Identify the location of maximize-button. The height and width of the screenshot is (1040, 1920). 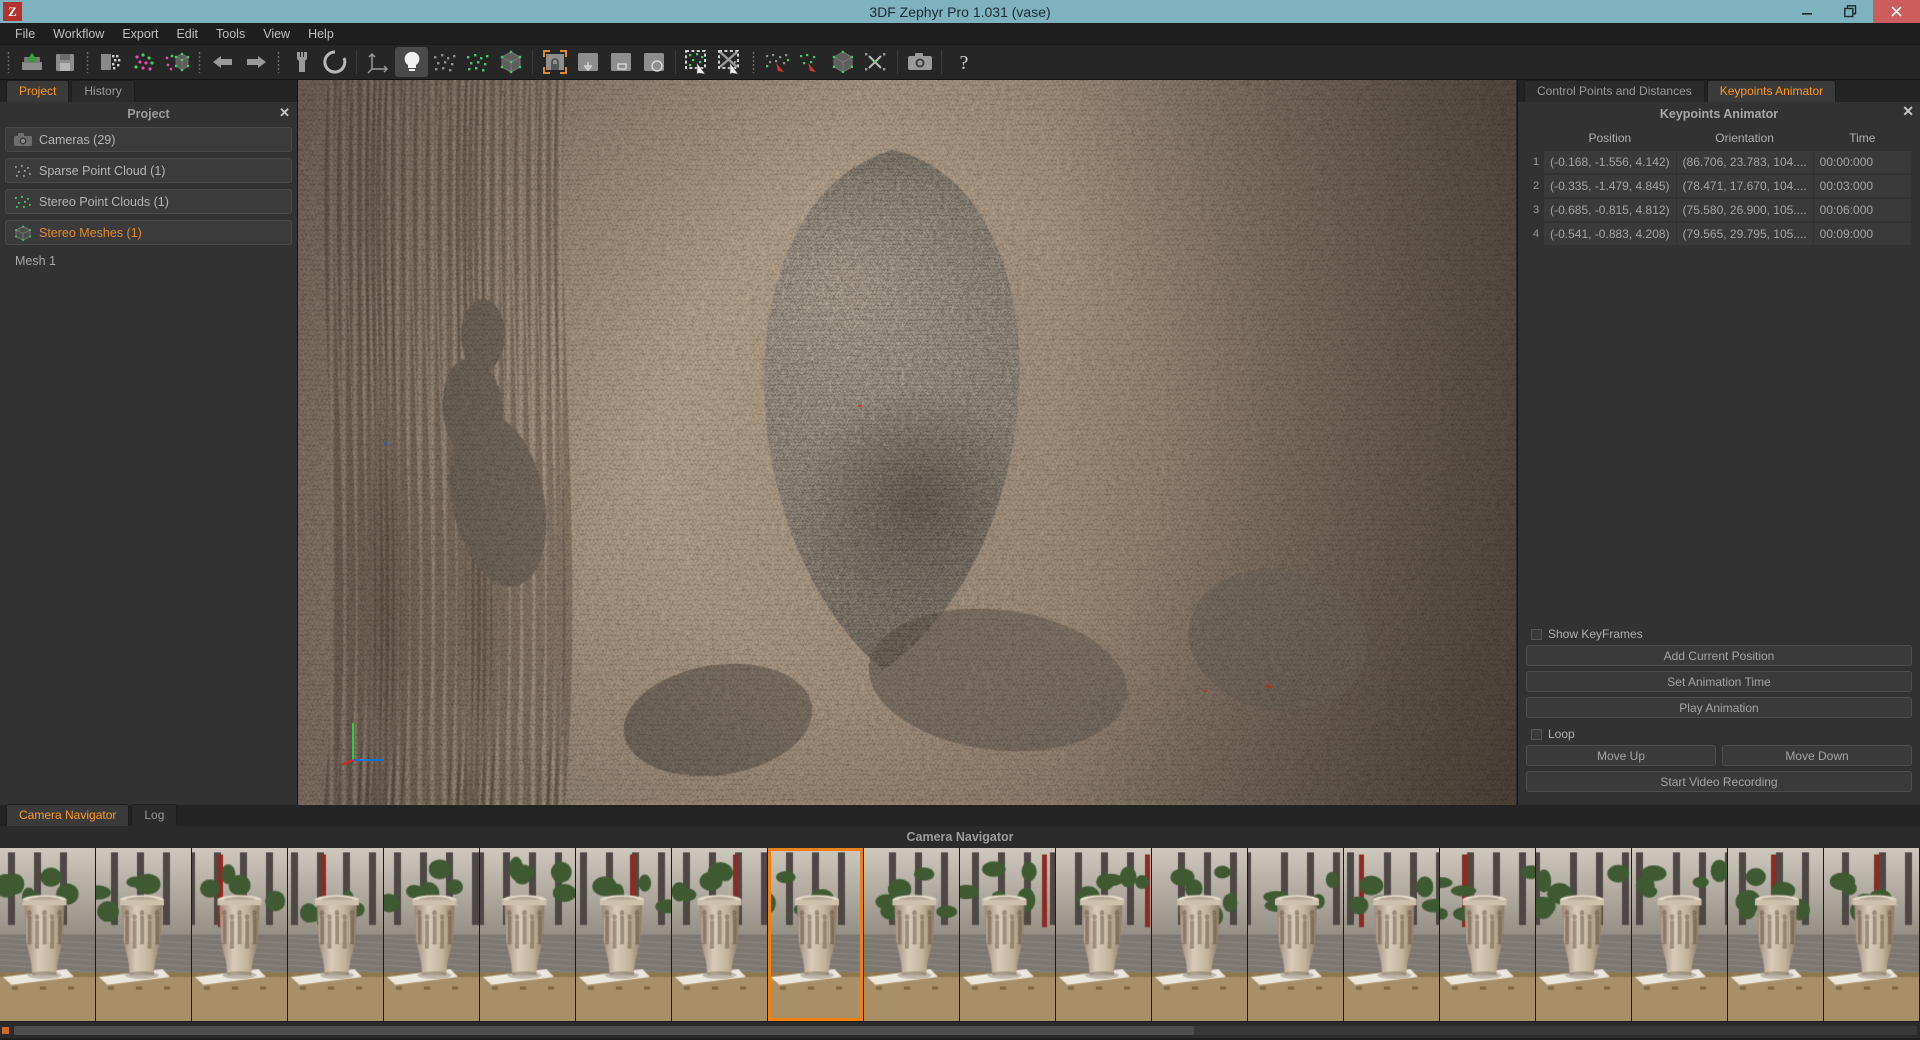
(1851, 11).